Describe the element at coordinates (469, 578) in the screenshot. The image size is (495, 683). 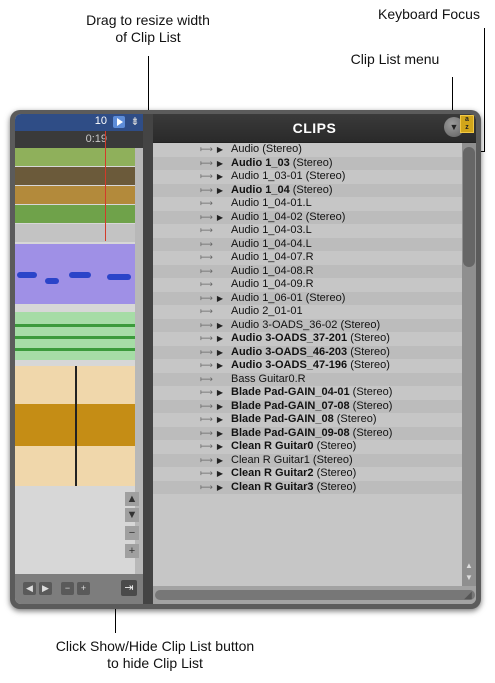
I see `scroll-down-arrow-icon: ▼` at that location.